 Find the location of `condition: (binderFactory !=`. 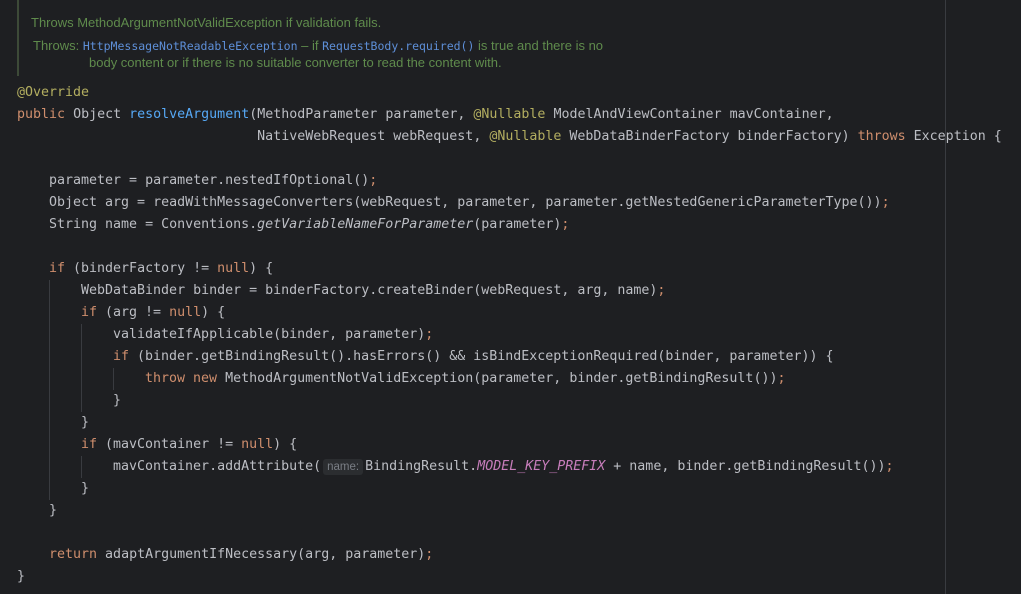

condition: (binderFactory != is located at coordinates (141, 268).